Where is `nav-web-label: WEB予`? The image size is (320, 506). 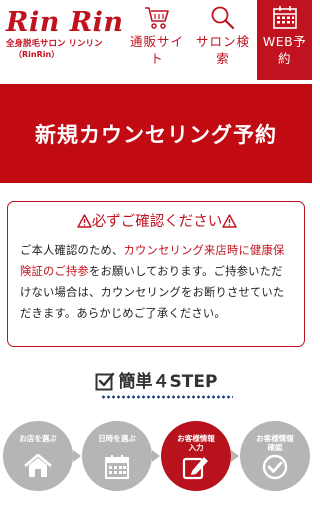 nav-web-label: WEB予 is located at coordinates (284, 41).